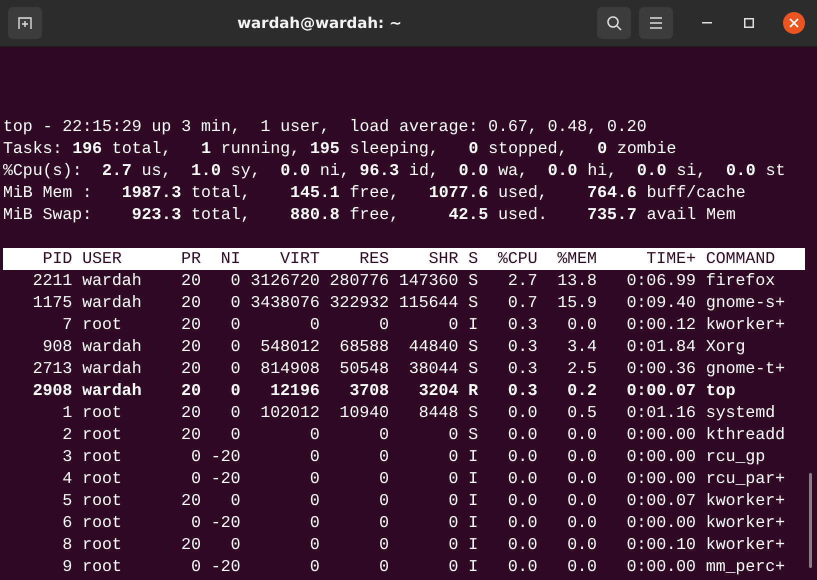 Image resolution: width=817 pixels, height=580 pixels. I want to click on table-cell-text: 5, so click(66, 501).